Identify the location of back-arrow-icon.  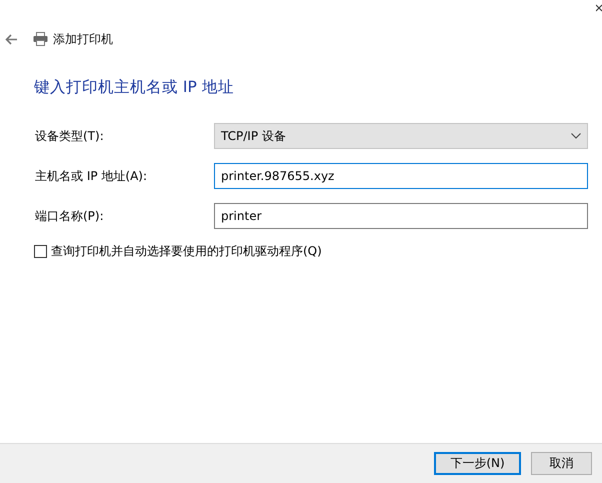
(11, 39).